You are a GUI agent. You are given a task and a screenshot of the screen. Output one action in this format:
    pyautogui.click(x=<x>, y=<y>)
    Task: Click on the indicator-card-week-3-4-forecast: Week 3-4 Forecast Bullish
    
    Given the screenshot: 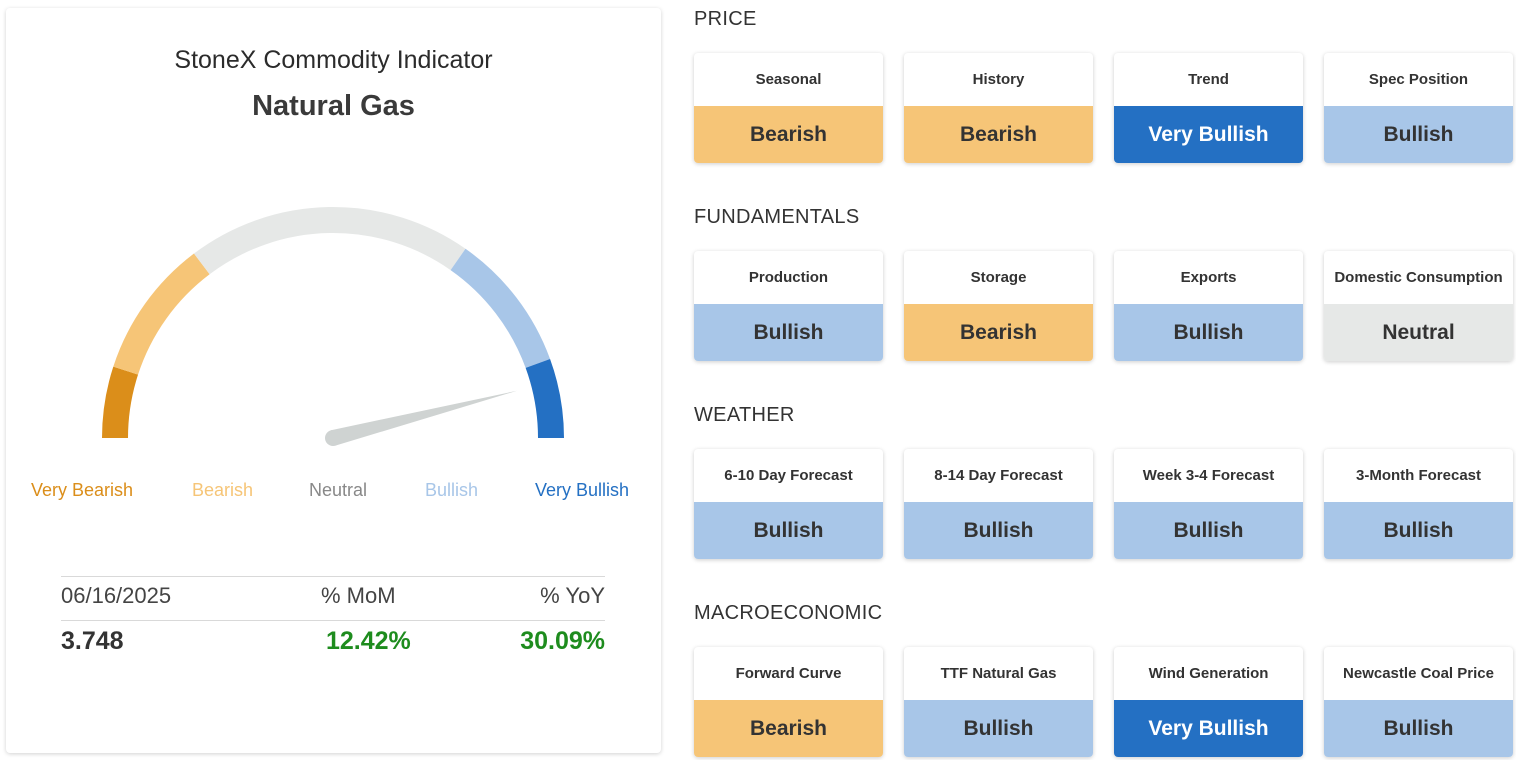 What is the action you would take?
    pyautogui.click(x=1208, y=504)
    